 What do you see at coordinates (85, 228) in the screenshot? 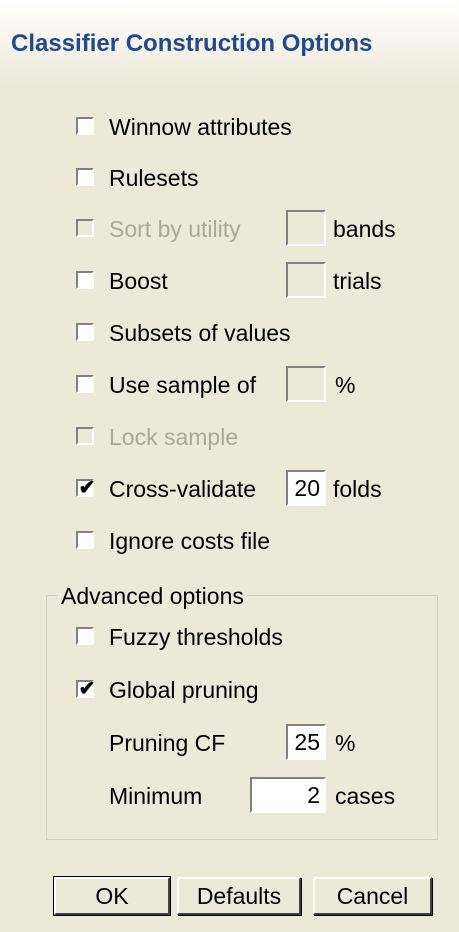
I see `sort-by-utility-checkbox` at bounding box center [85, 228].